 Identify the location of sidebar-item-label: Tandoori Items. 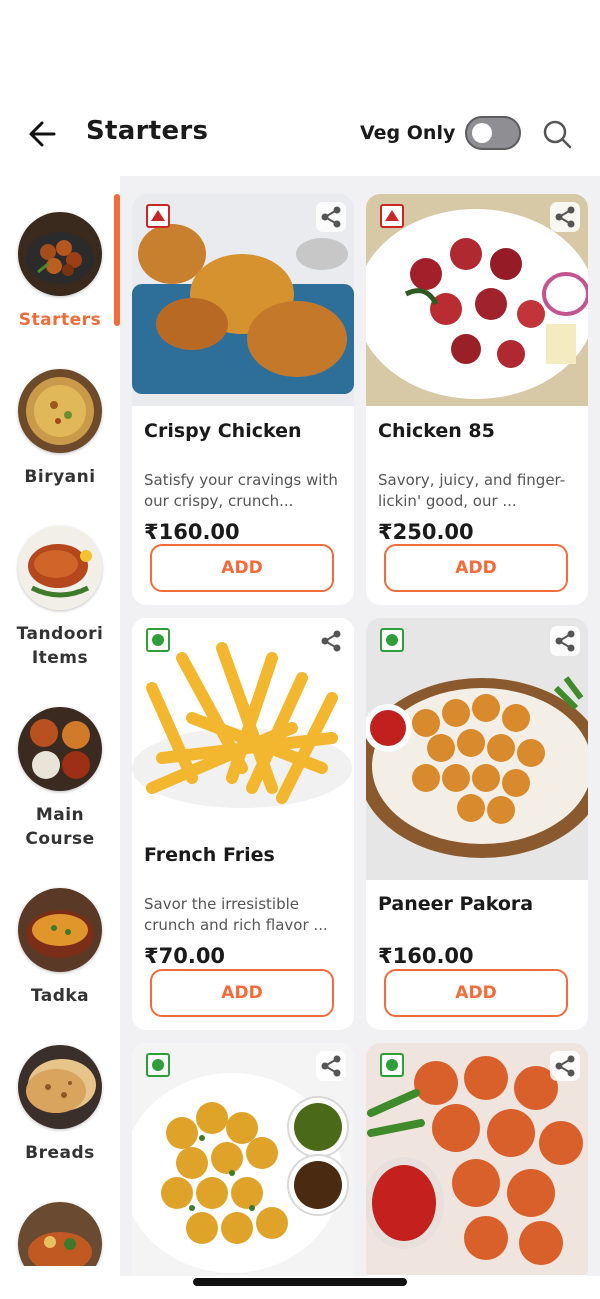
(60, 646).